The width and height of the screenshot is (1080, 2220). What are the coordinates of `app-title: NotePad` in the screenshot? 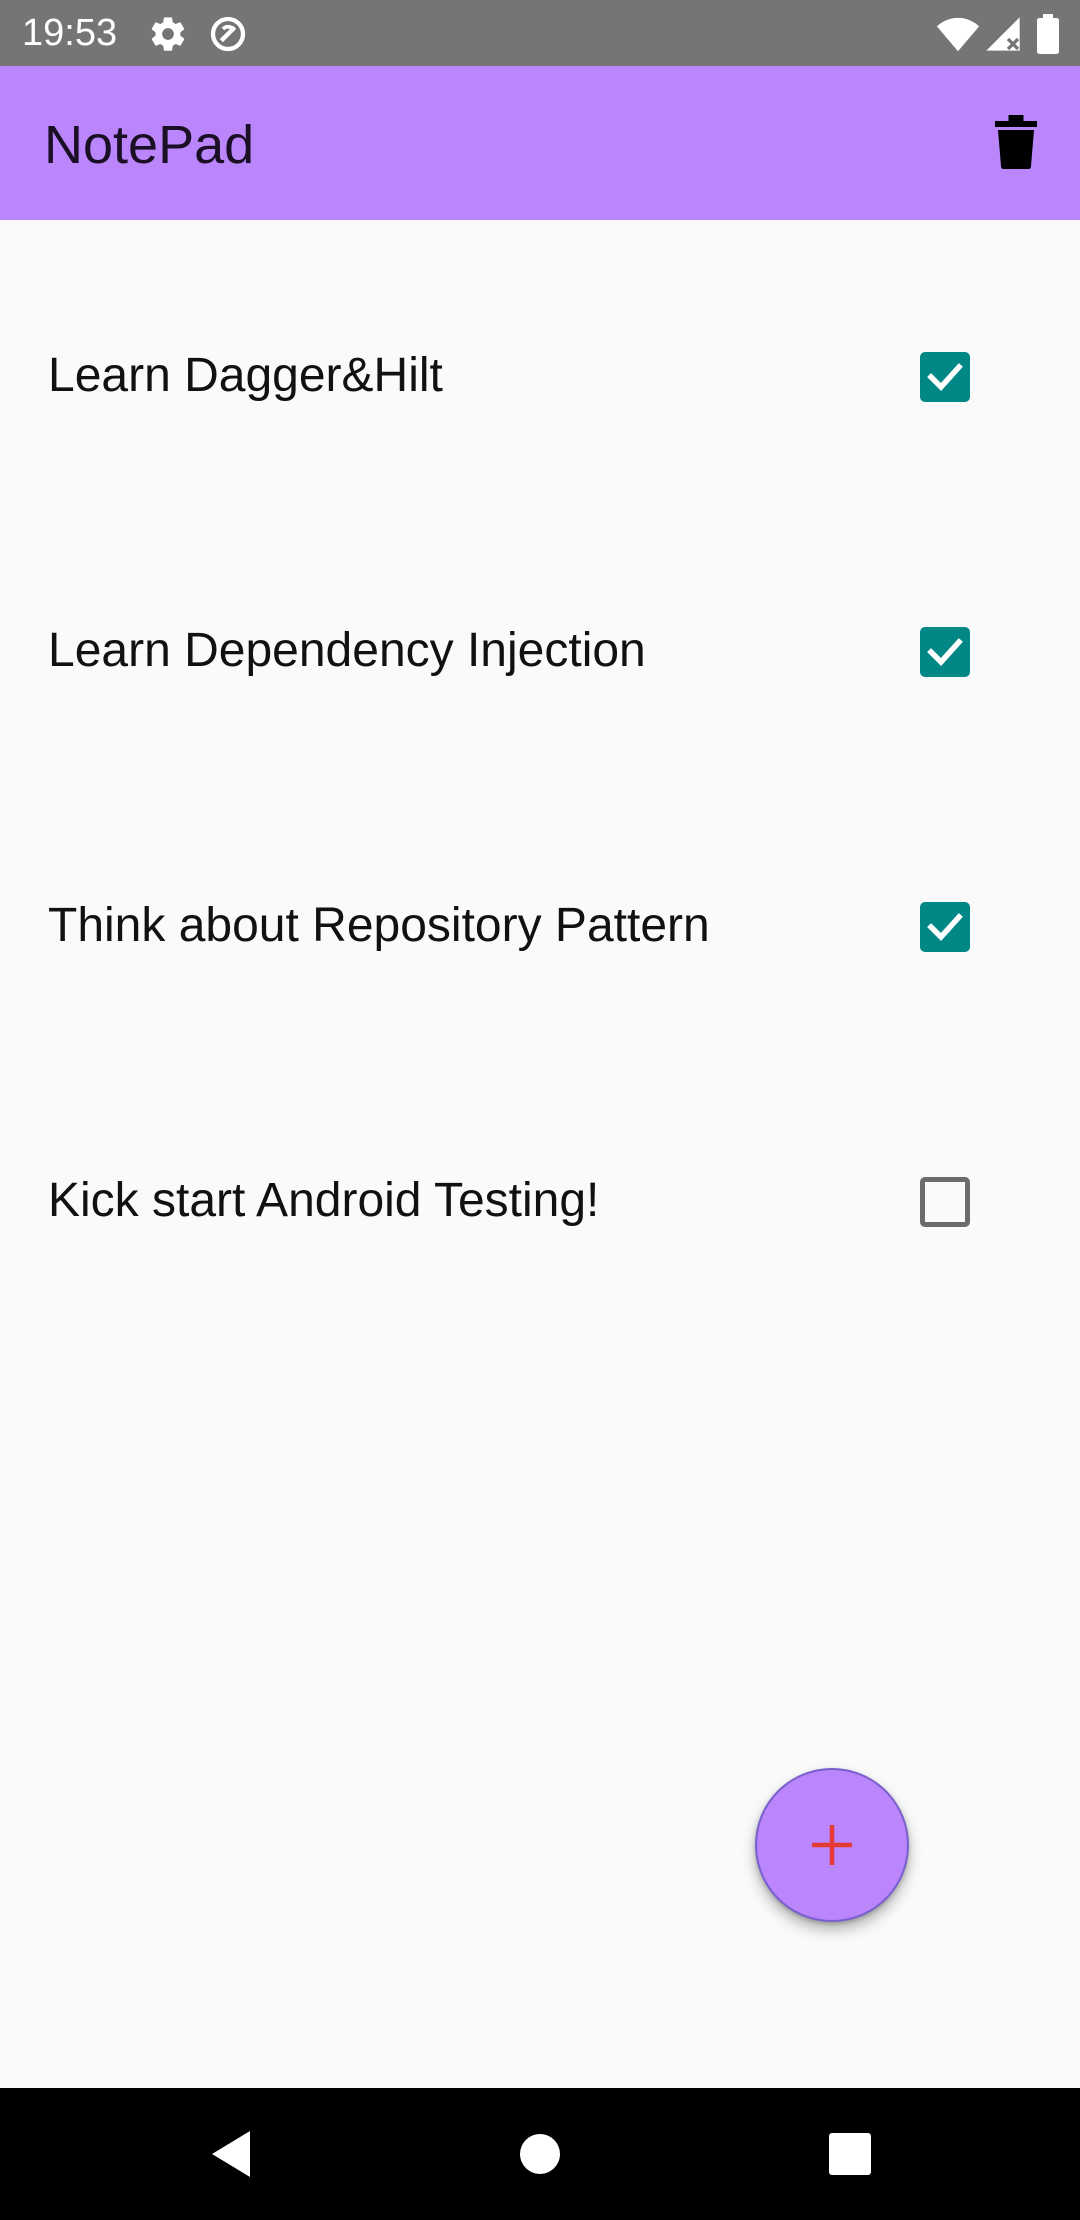 It's located at (149, 145).